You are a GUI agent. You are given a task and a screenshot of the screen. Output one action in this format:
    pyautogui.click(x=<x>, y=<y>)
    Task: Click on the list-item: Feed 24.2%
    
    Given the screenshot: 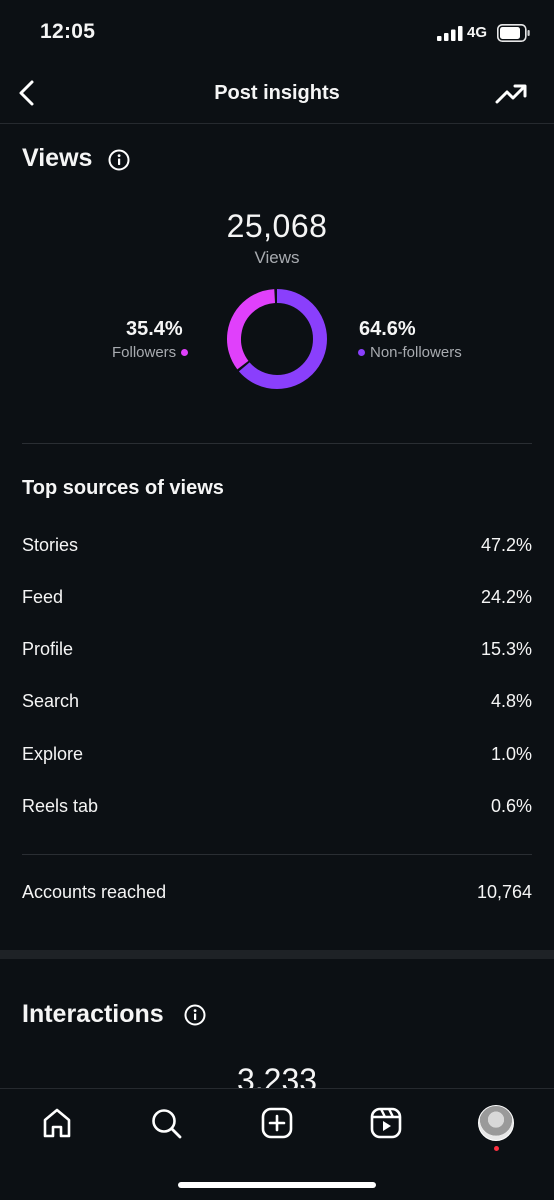 What is the action you would take?
    pyautogui.click(x=277, y=602)
    